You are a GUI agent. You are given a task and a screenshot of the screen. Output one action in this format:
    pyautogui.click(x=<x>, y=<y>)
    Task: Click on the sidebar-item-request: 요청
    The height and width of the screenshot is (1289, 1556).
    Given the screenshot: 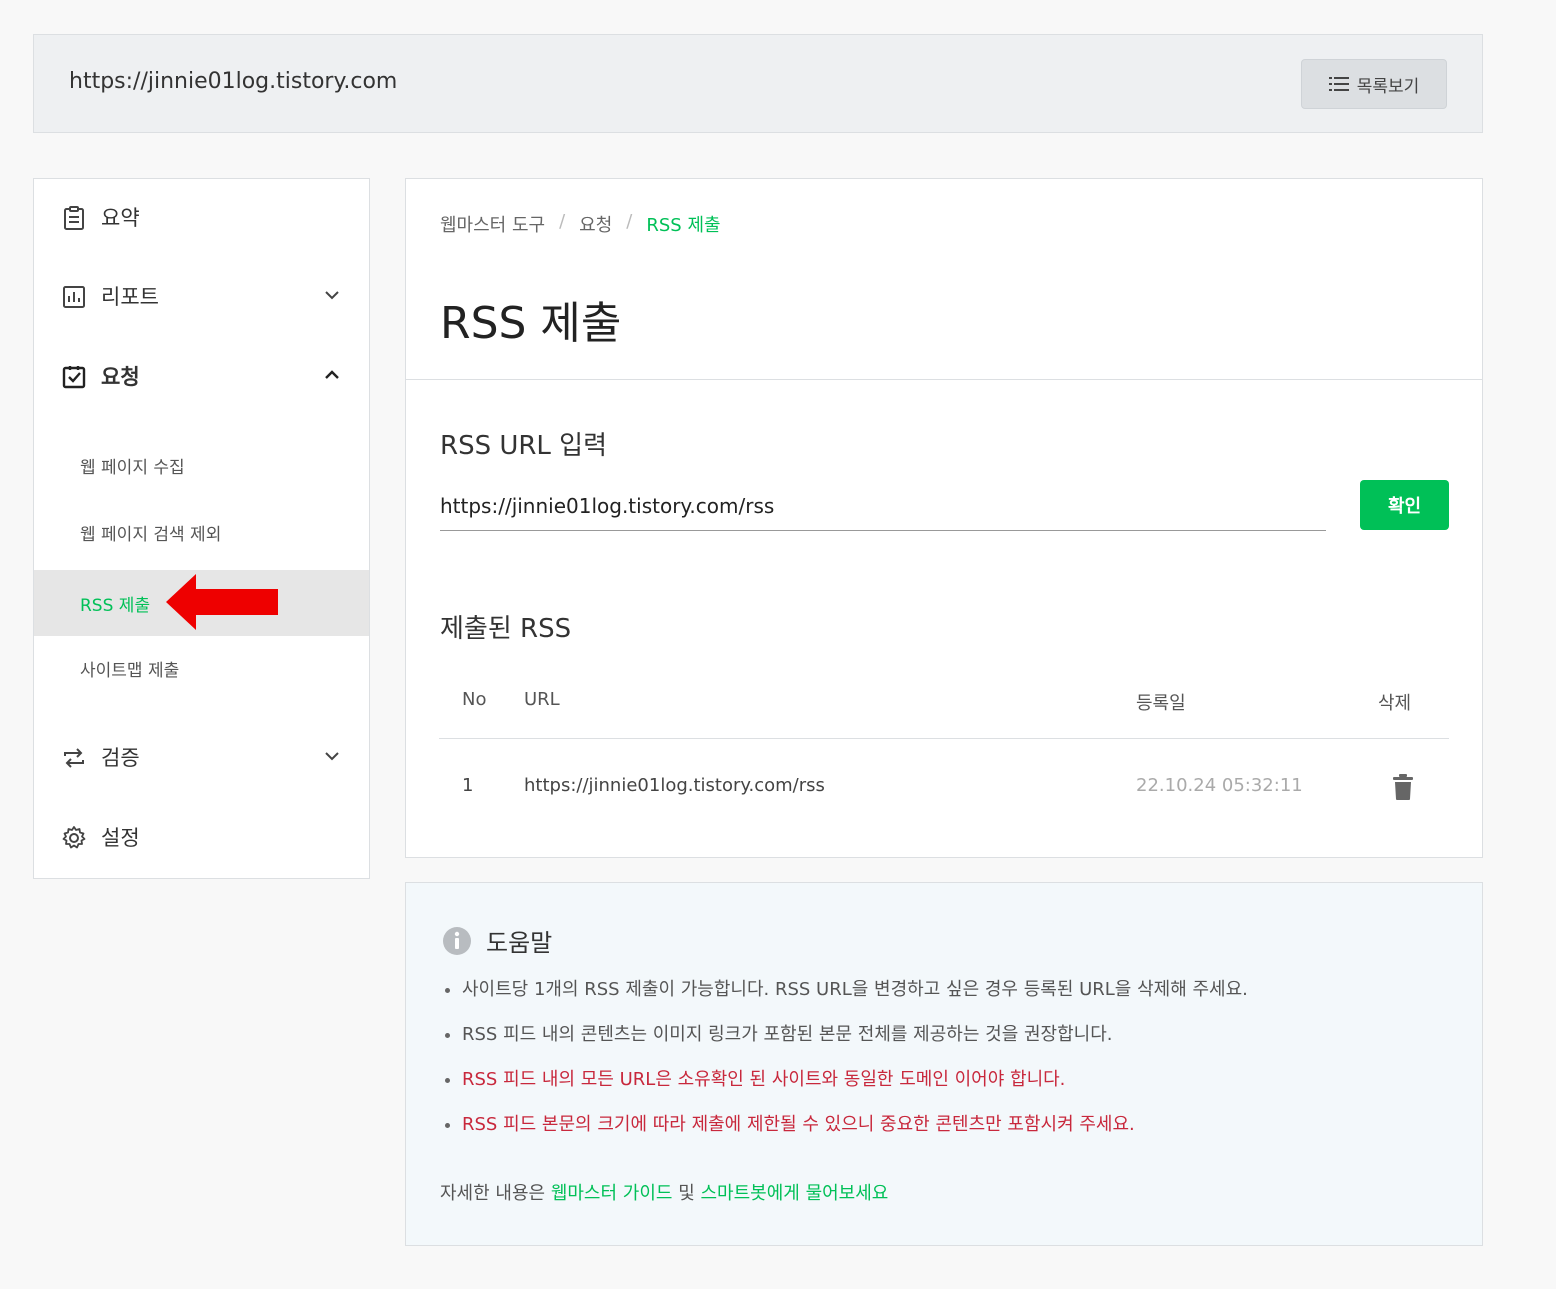 What is the action you would take?
    pyautogui.click(x=201, y=376)
    